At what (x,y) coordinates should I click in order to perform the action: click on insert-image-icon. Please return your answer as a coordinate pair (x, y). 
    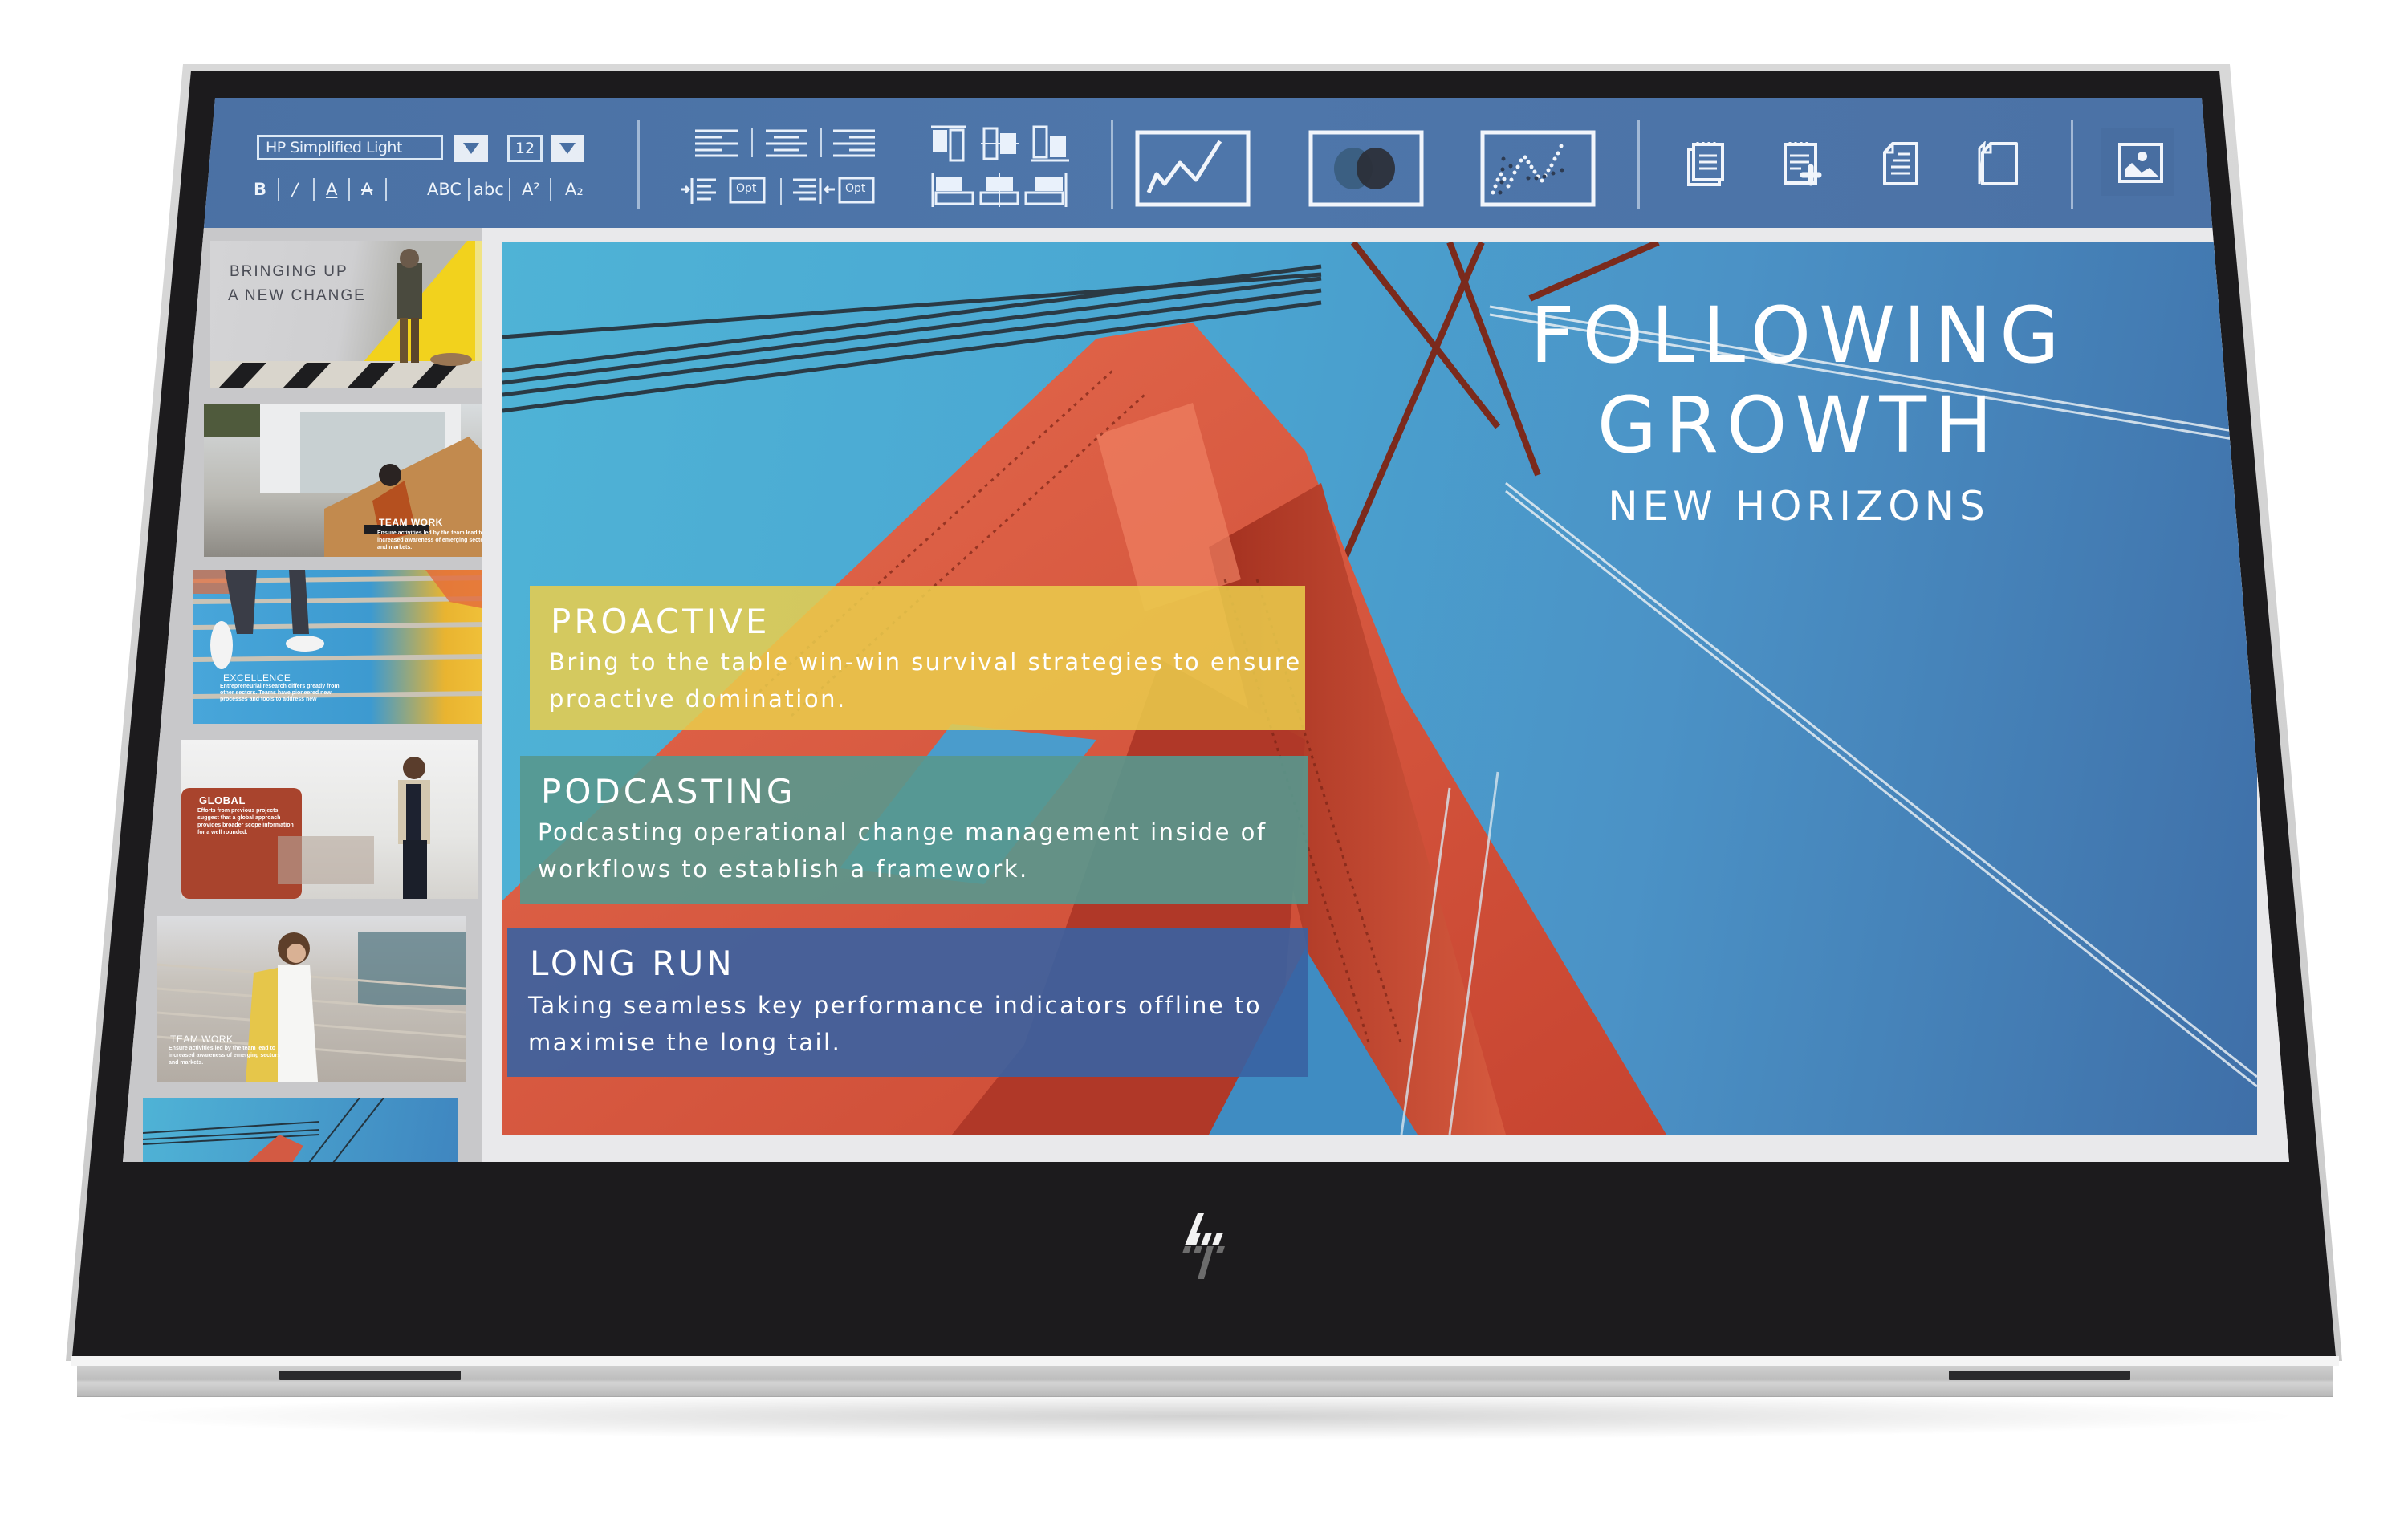
    Looking at the image, I should click on (2140, 163).